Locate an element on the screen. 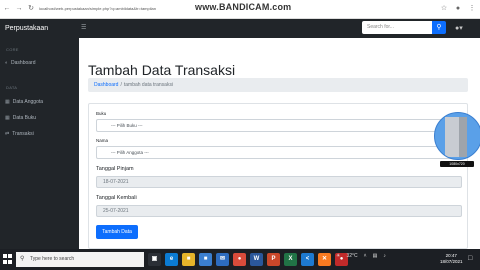 This screenshot has width=480, height=270. taskbar-clock: 20:47 18/07/2021 is located at coordinates (451, 259).